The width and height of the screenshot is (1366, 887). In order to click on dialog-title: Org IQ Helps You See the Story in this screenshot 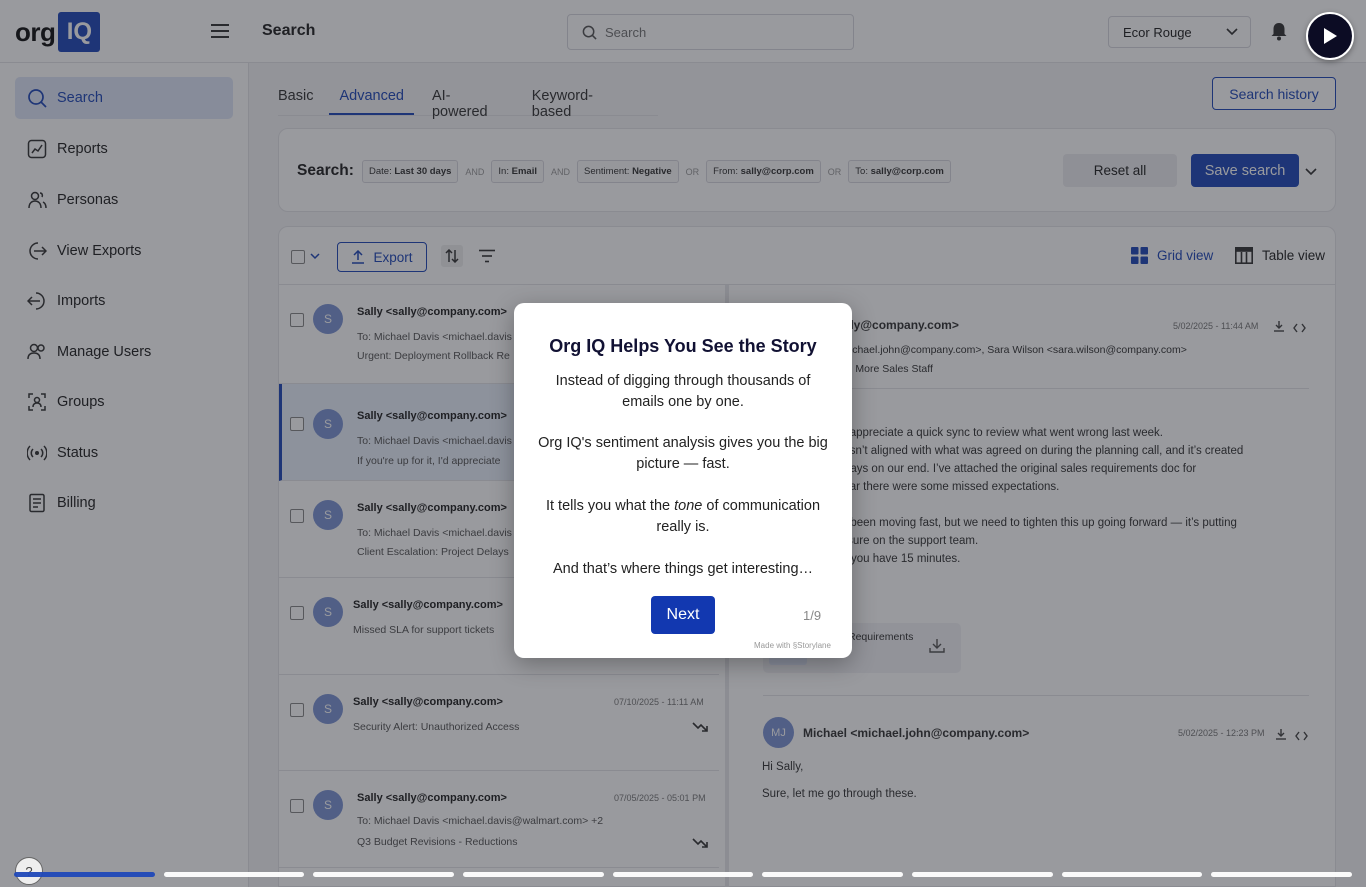, I will do `click(683, 346)`.